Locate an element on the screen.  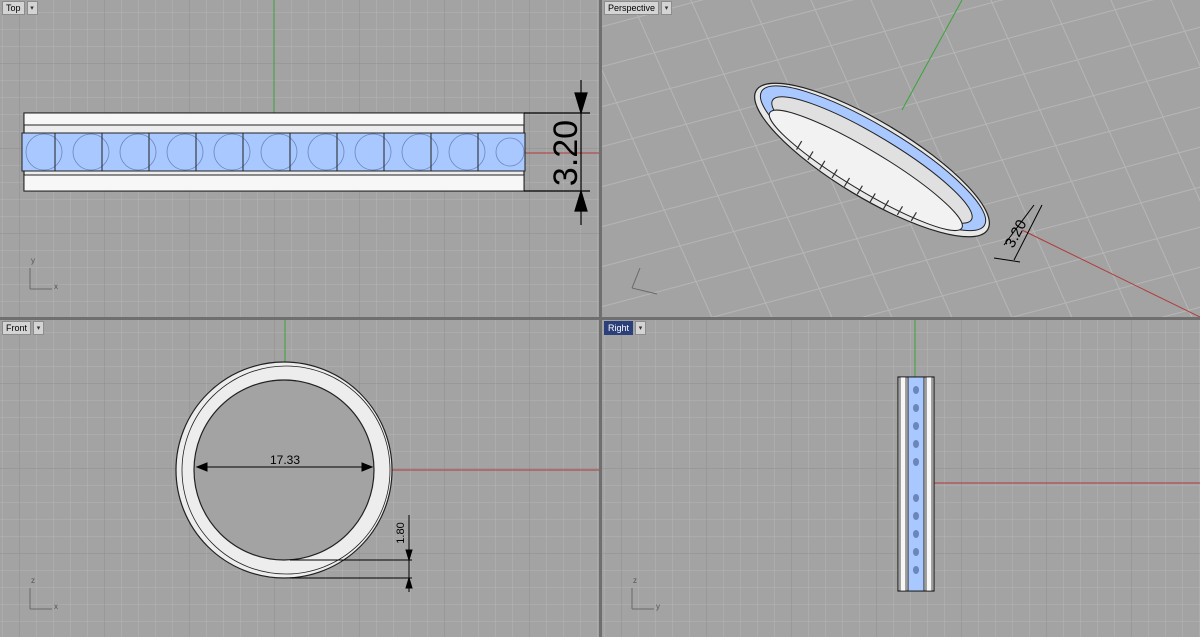
viewport-title-label: Perspective is located at coordinates (632, 7).